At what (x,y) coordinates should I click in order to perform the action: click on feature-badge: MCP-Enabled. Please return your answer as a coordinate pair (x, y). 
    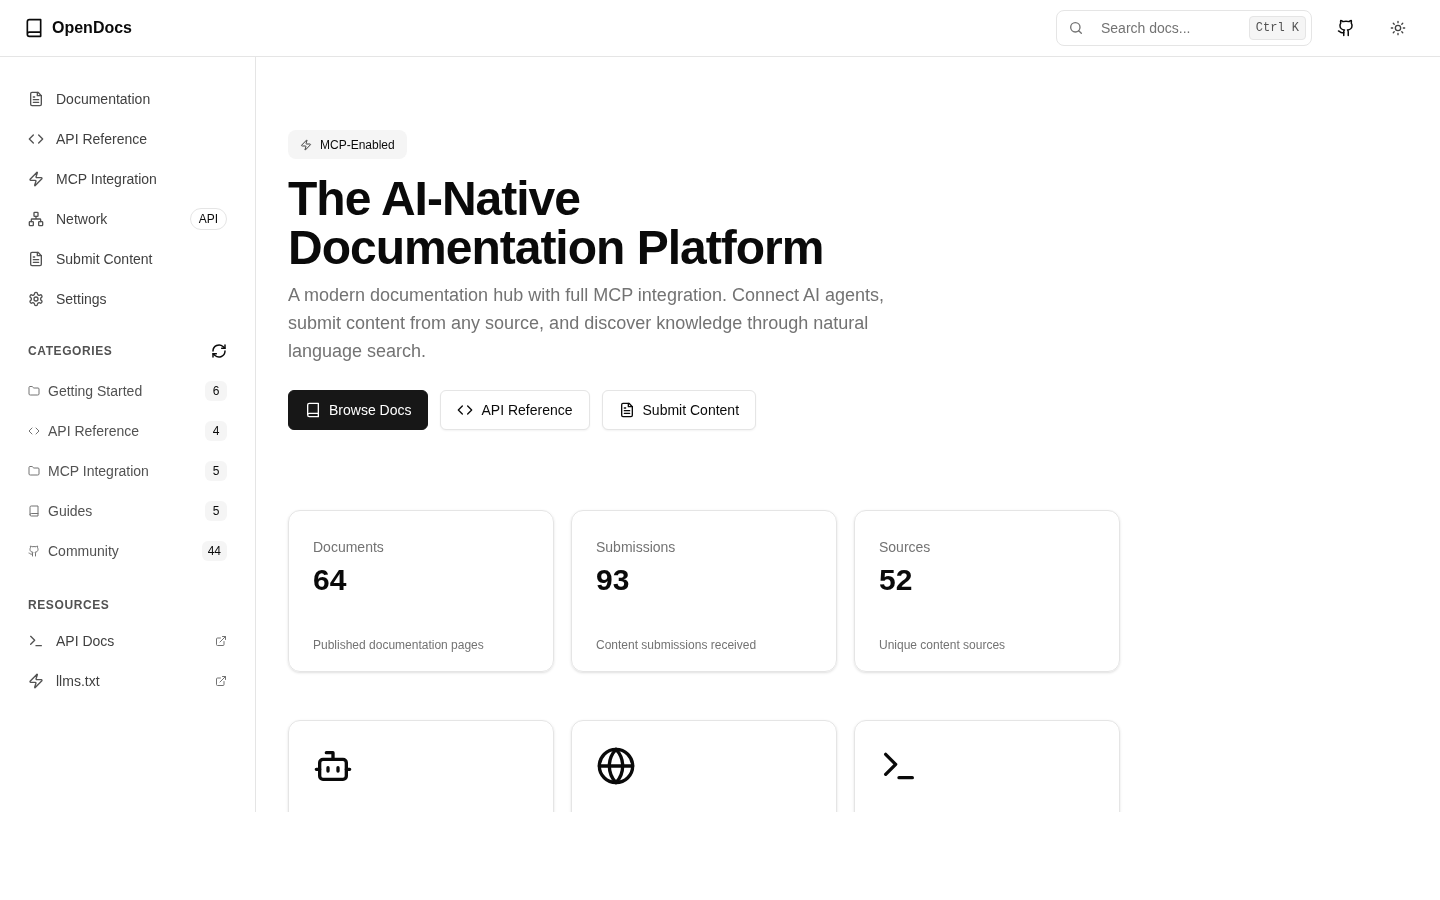
    Looking at the image, I should click on (347, 144).